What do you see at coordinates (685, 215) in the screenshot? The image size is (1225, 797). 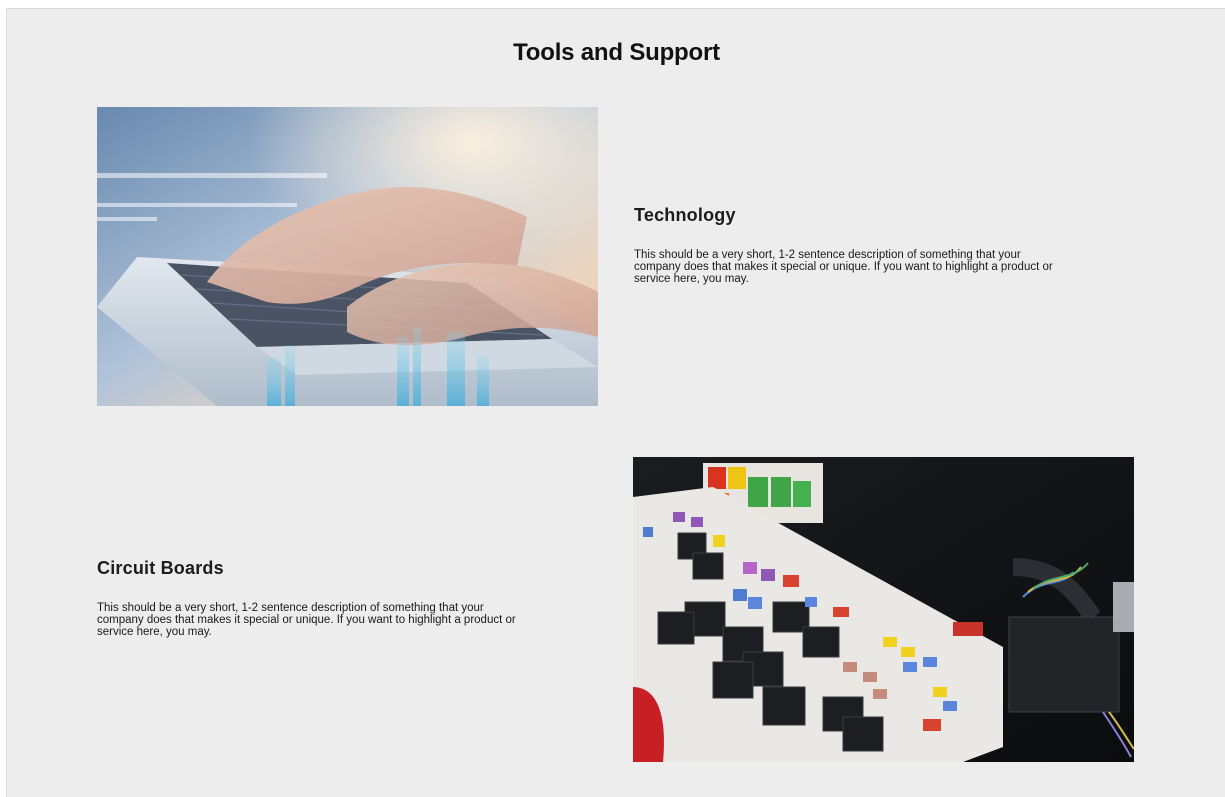 I see `feature-heading-technology: Technology` at bounding box center [685, 215].